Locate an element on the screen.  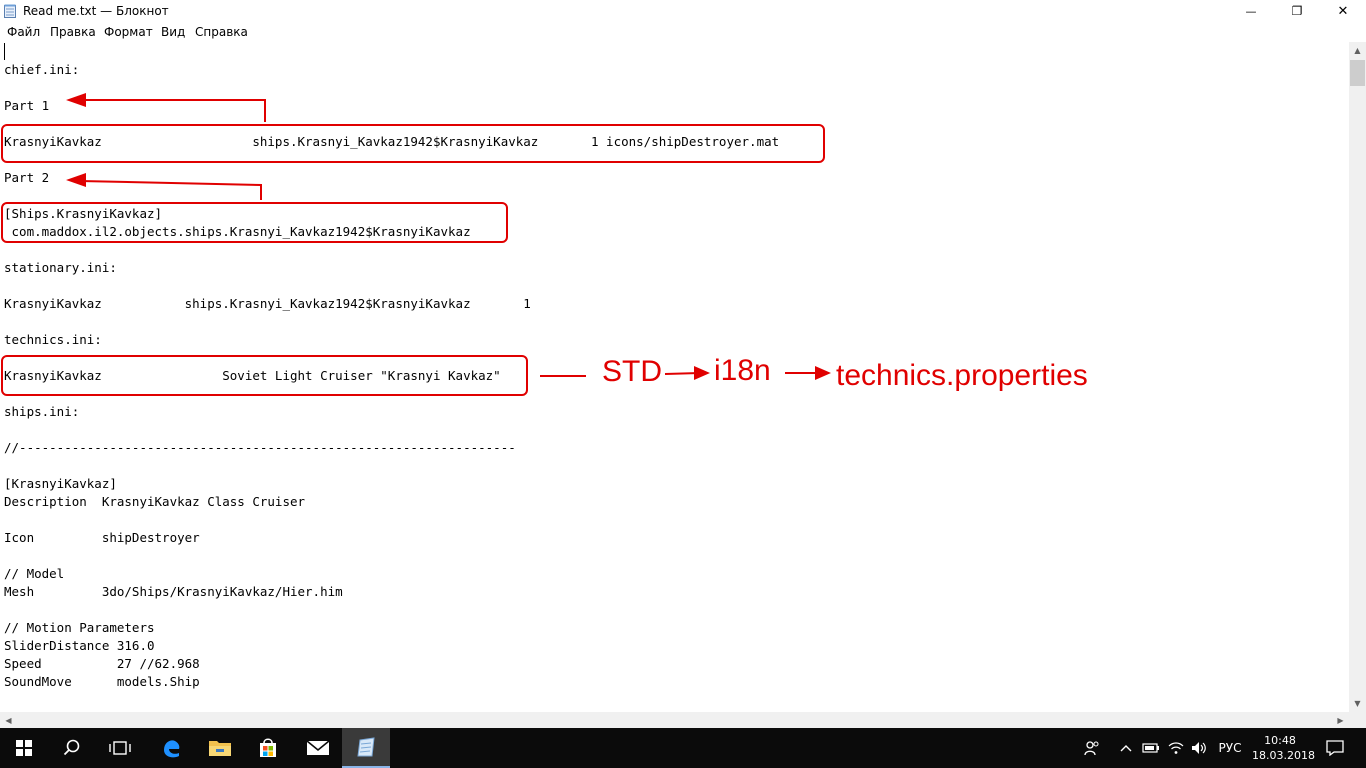
highlight-box-part1 is located at coordinates (413, 143).